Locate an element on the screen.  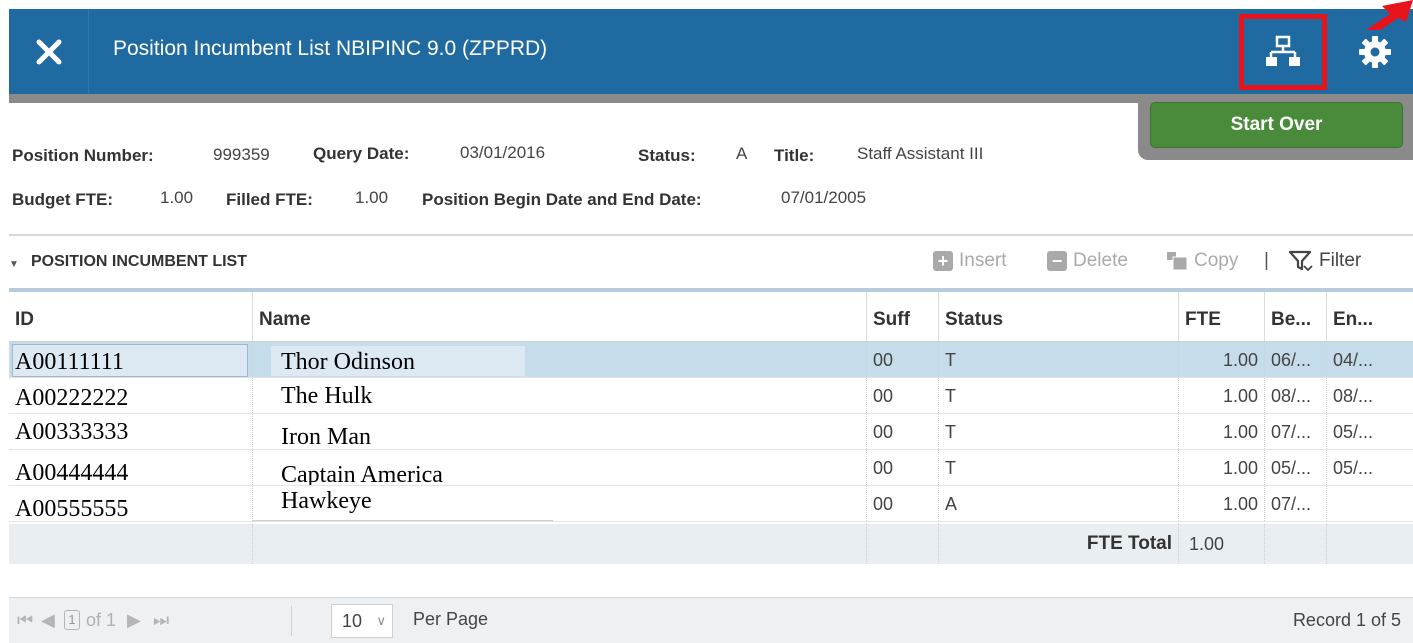
section-title: POSITION INCUMBENT LIST is located at coordinates (139, 261).